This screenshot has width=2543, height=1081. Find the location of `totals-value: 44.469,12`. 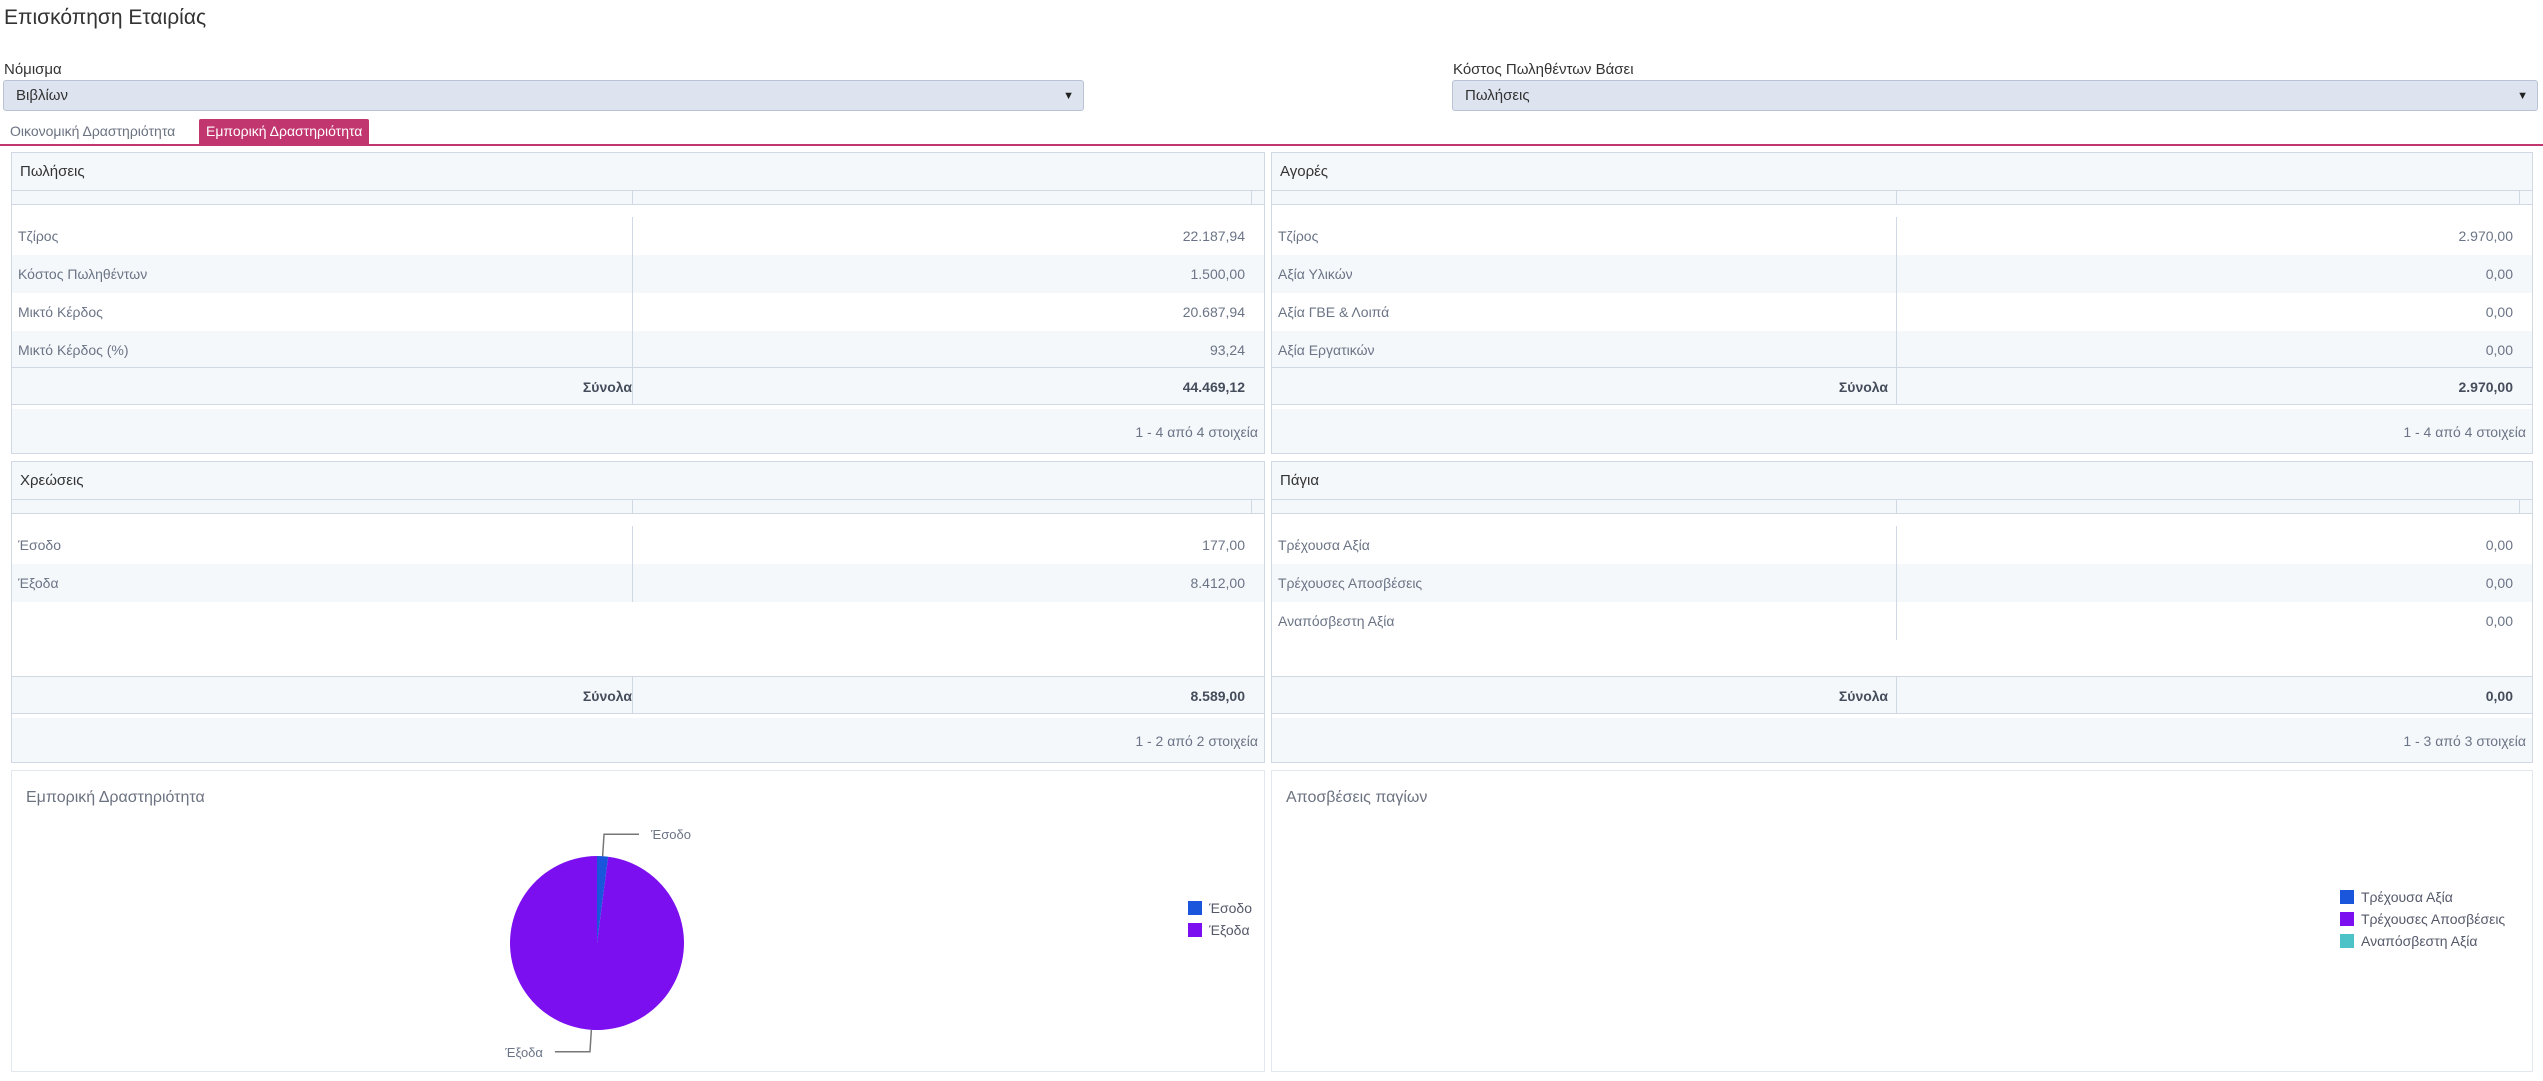

totals-value: 44.469,12 is located at coordinates (1213, 387).